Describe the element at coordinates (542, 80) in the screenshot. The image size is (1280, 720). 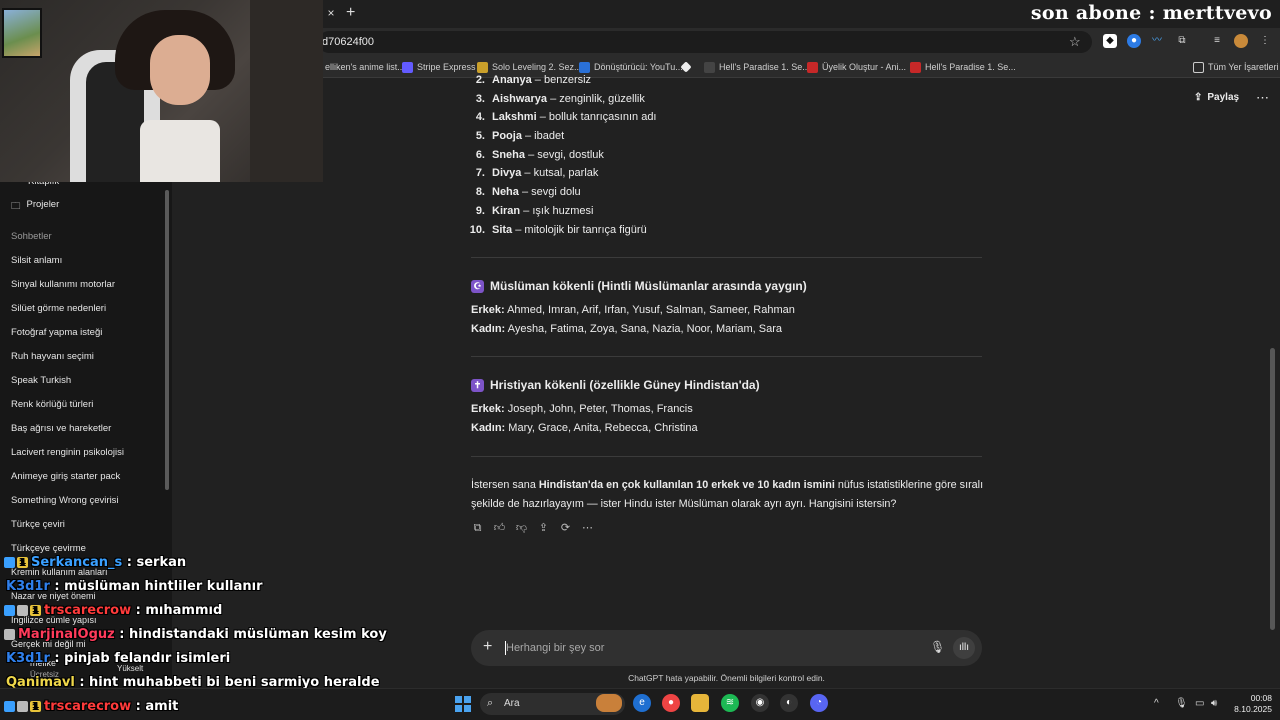
I see `list-item: Ananya – benzersiz` at that location.